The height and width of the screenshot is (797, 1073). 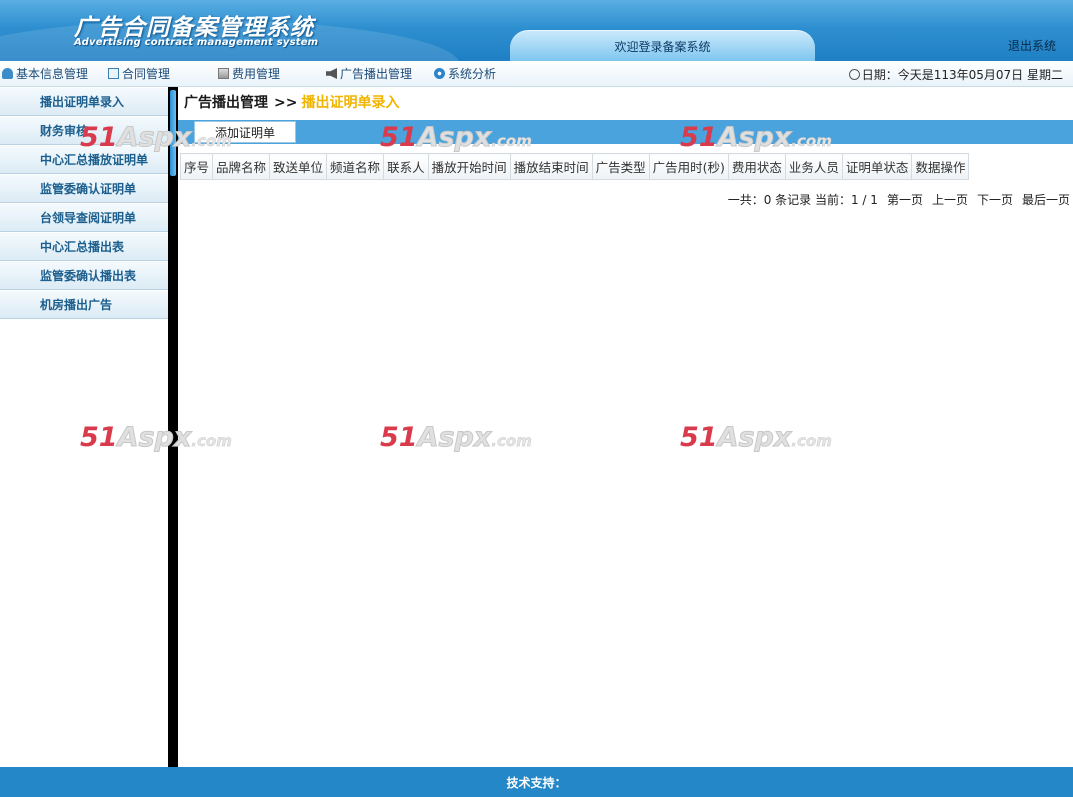 I want to click on breadcrumb-current: 播出证明单录入, so click(x=350, y=103).